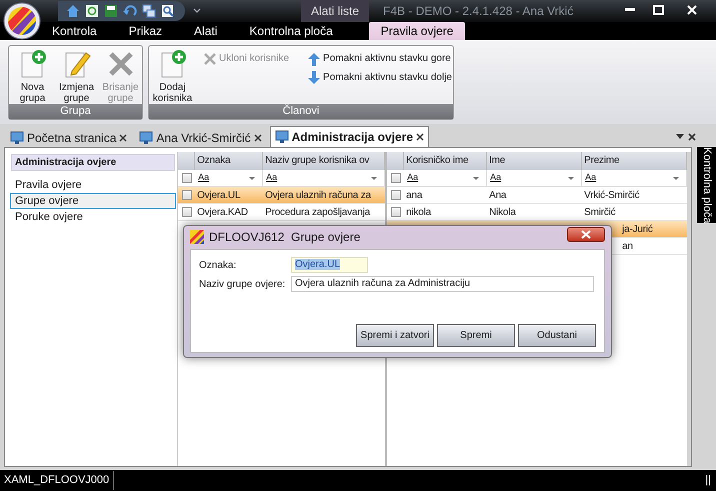 The image size is (716, 491). I want to click on table-cell: Ovjera.UL, so click(218, 195).